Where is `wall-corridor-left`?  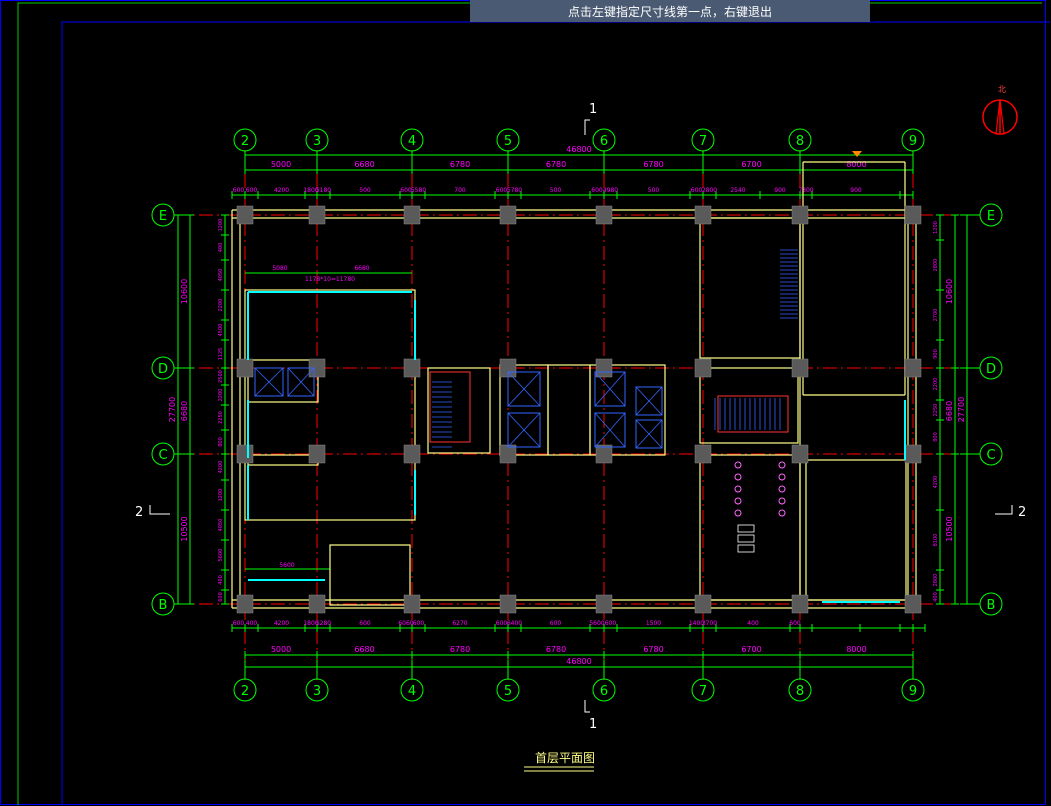
wall-corridor-left is located at coordinates (283, 460).